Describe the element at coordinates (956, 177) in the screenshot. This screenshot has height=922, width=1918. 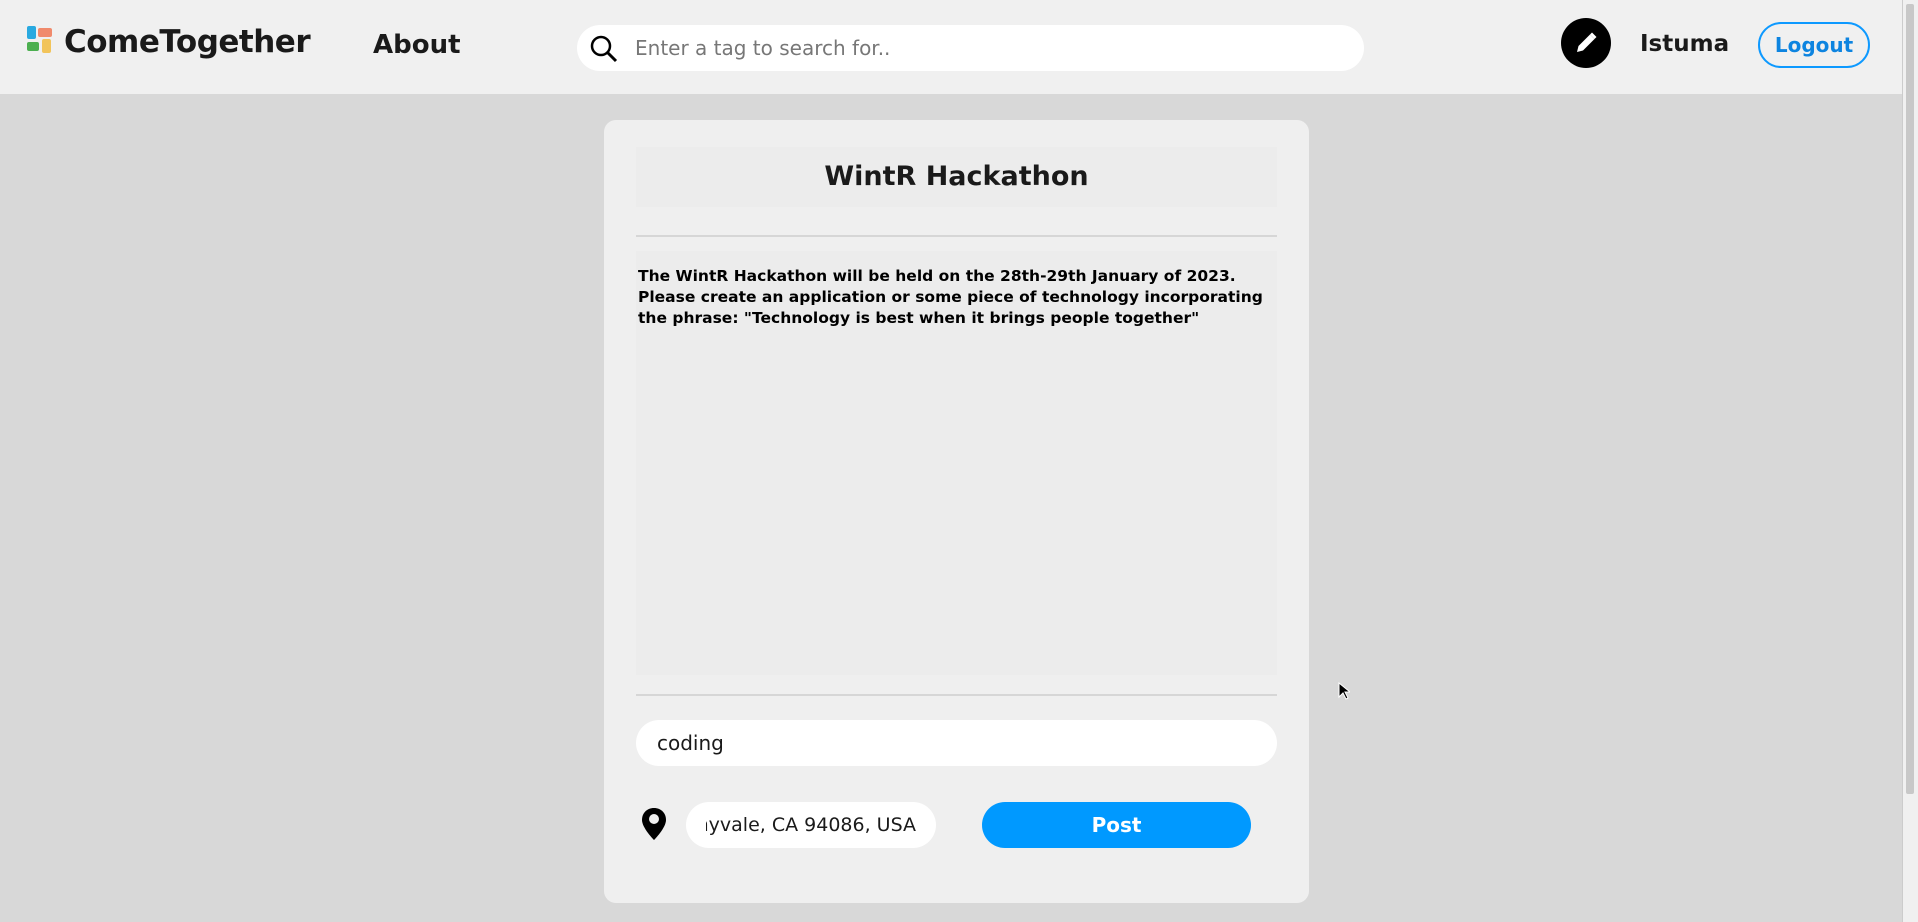
I see `post-title: WintR Hackathon` at that location.